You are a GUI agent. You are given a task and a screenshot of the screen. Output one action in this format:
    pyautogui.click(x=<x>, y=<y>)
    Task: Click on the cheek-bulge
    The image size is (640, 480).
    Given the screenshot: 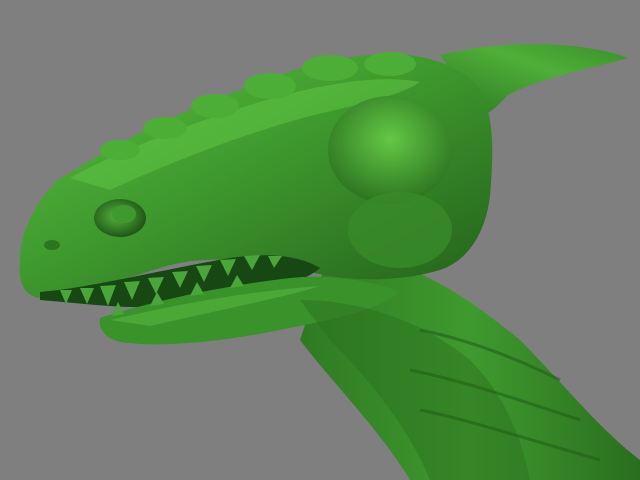 What is the action you would take?
    pyautogui.click(x=390, y=150)
    